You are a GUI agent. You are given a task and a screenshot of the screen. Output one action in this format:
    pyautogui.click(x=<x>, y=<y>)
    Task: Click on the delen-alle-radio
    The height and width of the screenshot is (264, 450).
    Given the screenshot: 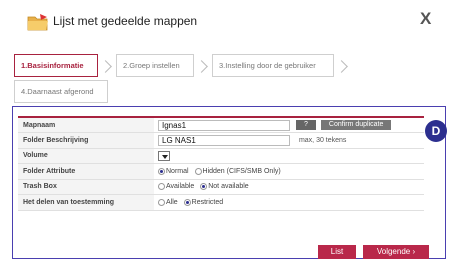 What is the action you would take?
    pyautogui.click(x=161, y=202)
    